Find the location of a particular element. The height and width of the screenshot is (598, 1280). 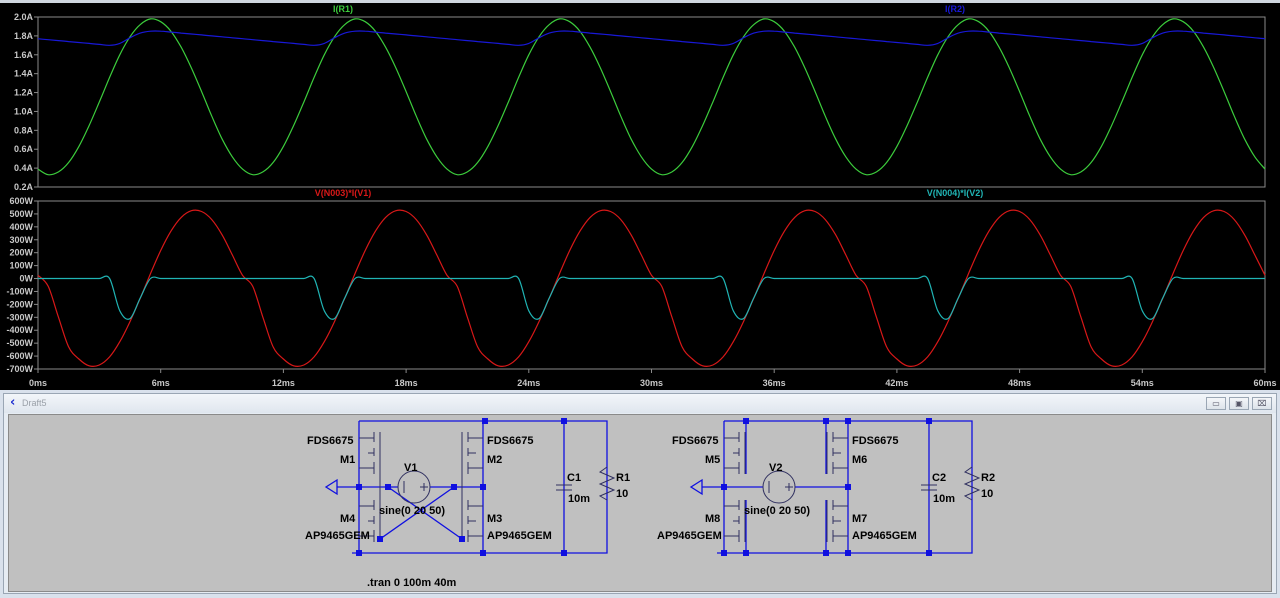

m5-label: M5 is located at coordinates (712, 460).